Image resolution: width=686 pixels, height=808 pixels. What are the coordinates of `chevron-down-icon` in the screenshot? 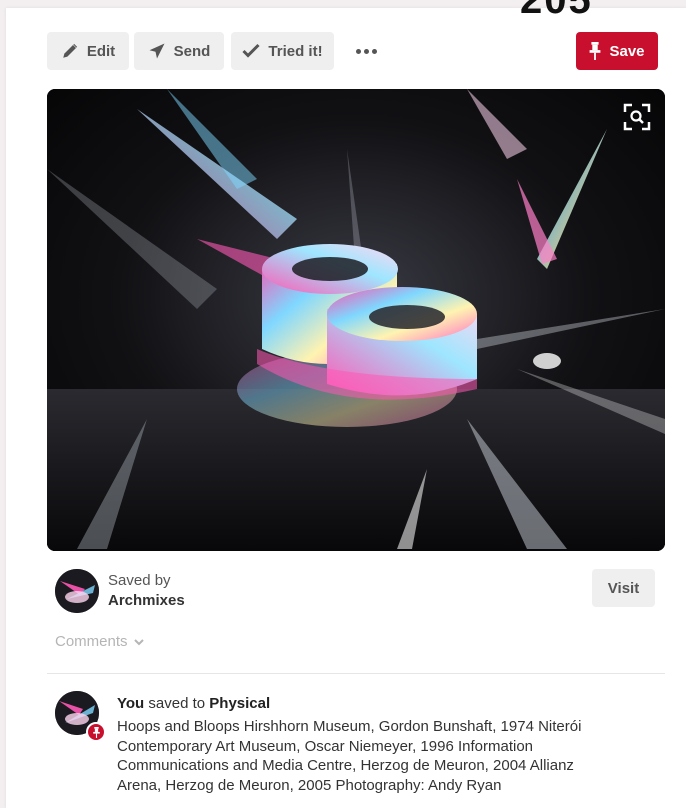 It's located at (138, 641).